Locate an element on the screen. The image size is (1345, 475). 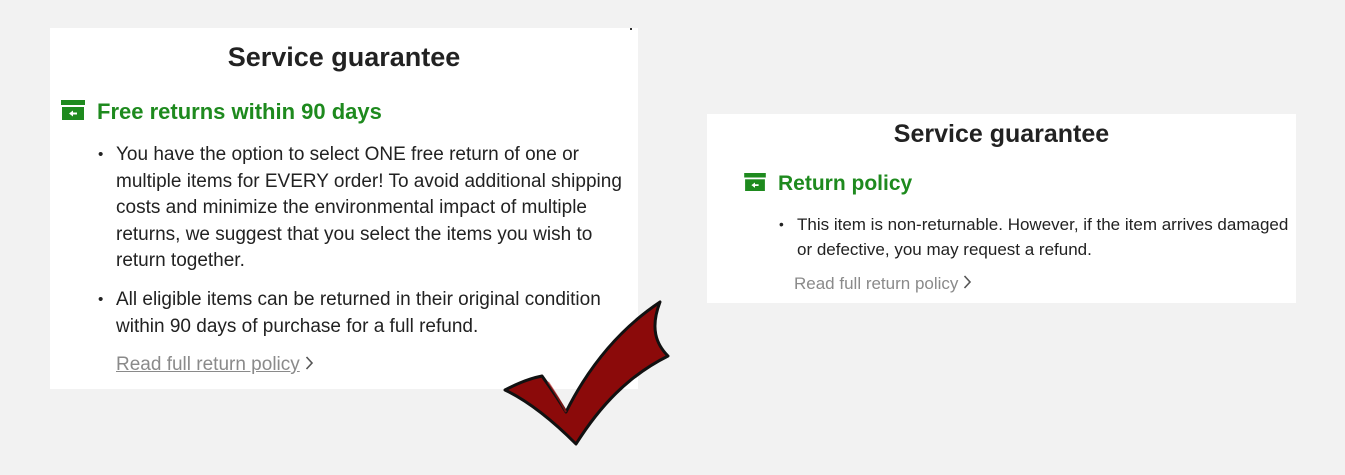
section-label: Return policy is located at coordinates (845, 183).